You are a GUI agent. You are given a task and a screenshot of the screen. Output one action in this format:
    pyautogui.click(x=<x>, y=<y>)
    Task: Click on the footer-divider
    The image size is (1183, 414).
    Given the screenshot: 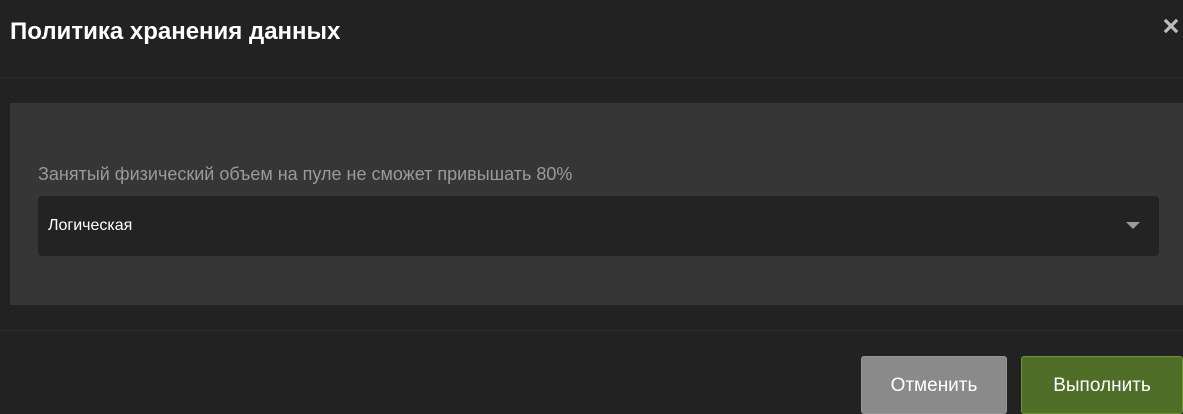 What is the action you would take?
    pyautogui.click(x=591, y=330)
    